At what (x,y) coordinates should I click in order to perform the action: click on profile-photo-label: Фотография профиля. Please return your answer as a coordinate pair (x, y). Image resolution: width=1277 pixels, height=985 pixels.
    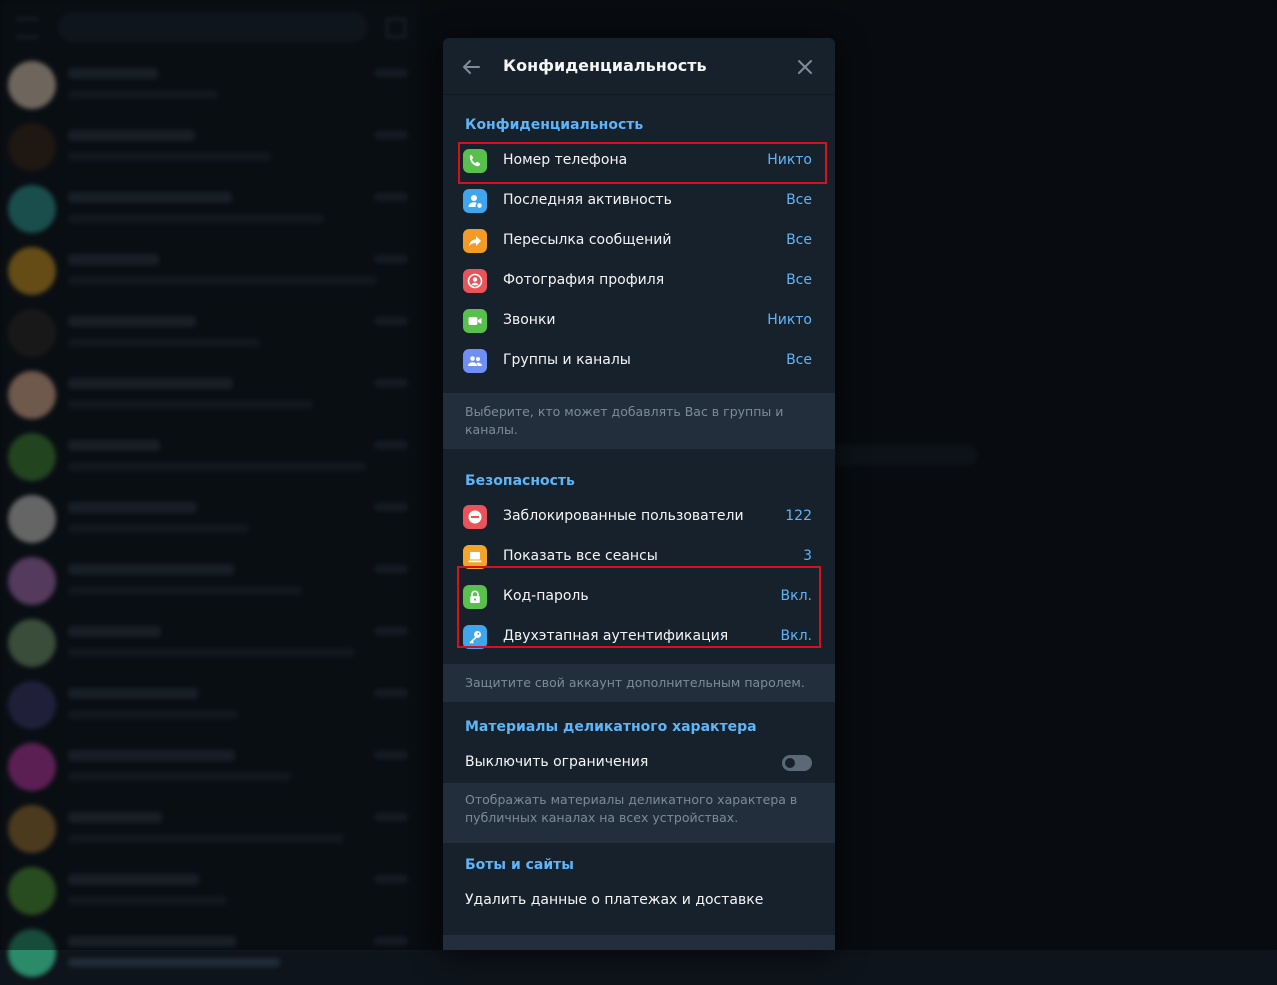
    Looking at the image, I should click on (584, 280).